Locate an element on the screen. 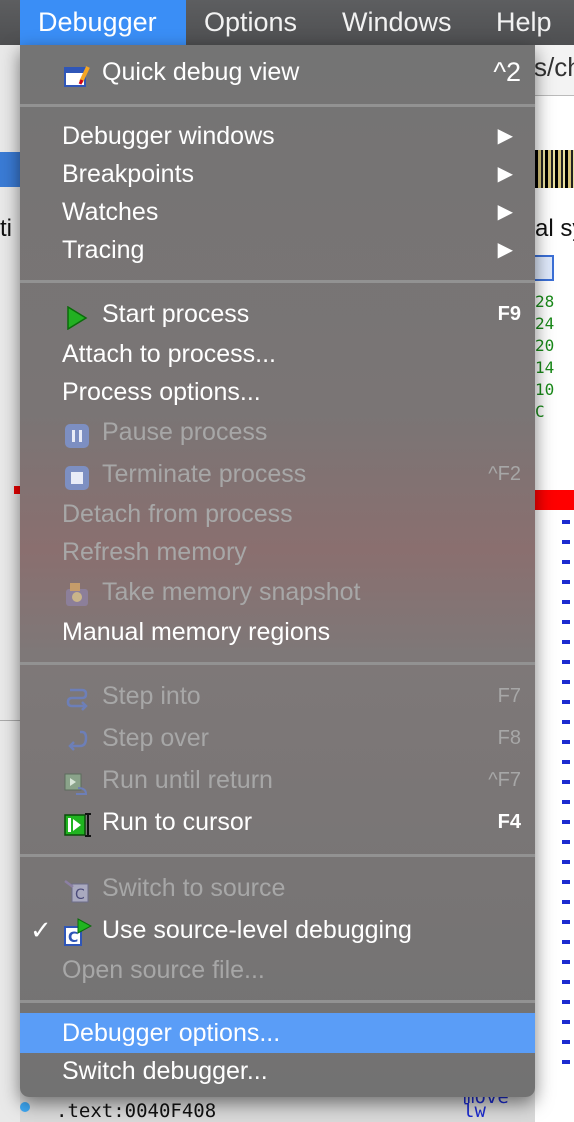  shortcut-label: F7 is located at coordinates (509, 696).